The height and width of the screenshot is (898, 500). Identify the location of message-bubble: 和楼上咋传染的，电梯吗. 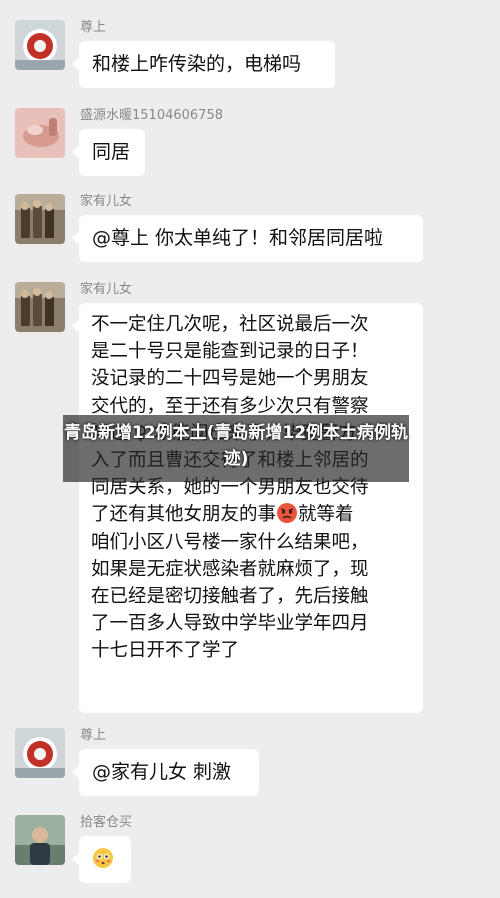
(203, 64).